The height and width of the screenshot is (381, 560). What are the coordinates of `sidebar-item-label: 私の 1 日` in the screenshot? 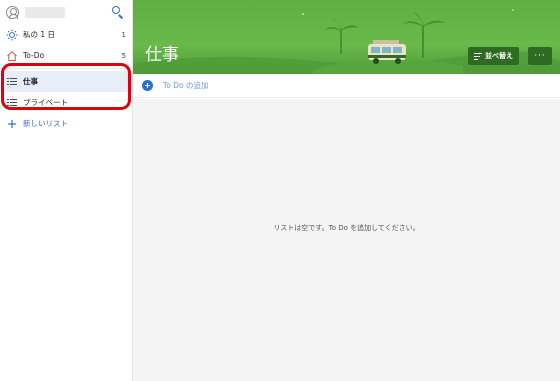 It's located at (39, 34).